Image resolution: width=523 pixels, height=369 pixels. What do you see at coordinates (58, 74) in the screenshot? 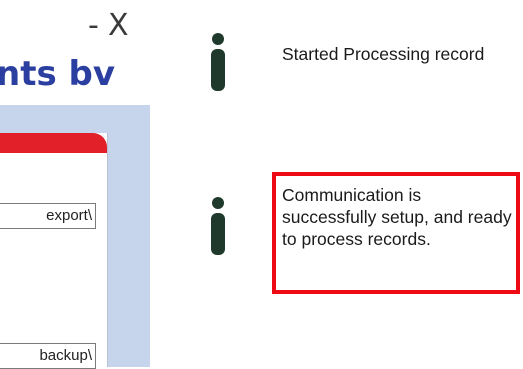
I see `app-title: nts bv` at bounding box center [58, 74].